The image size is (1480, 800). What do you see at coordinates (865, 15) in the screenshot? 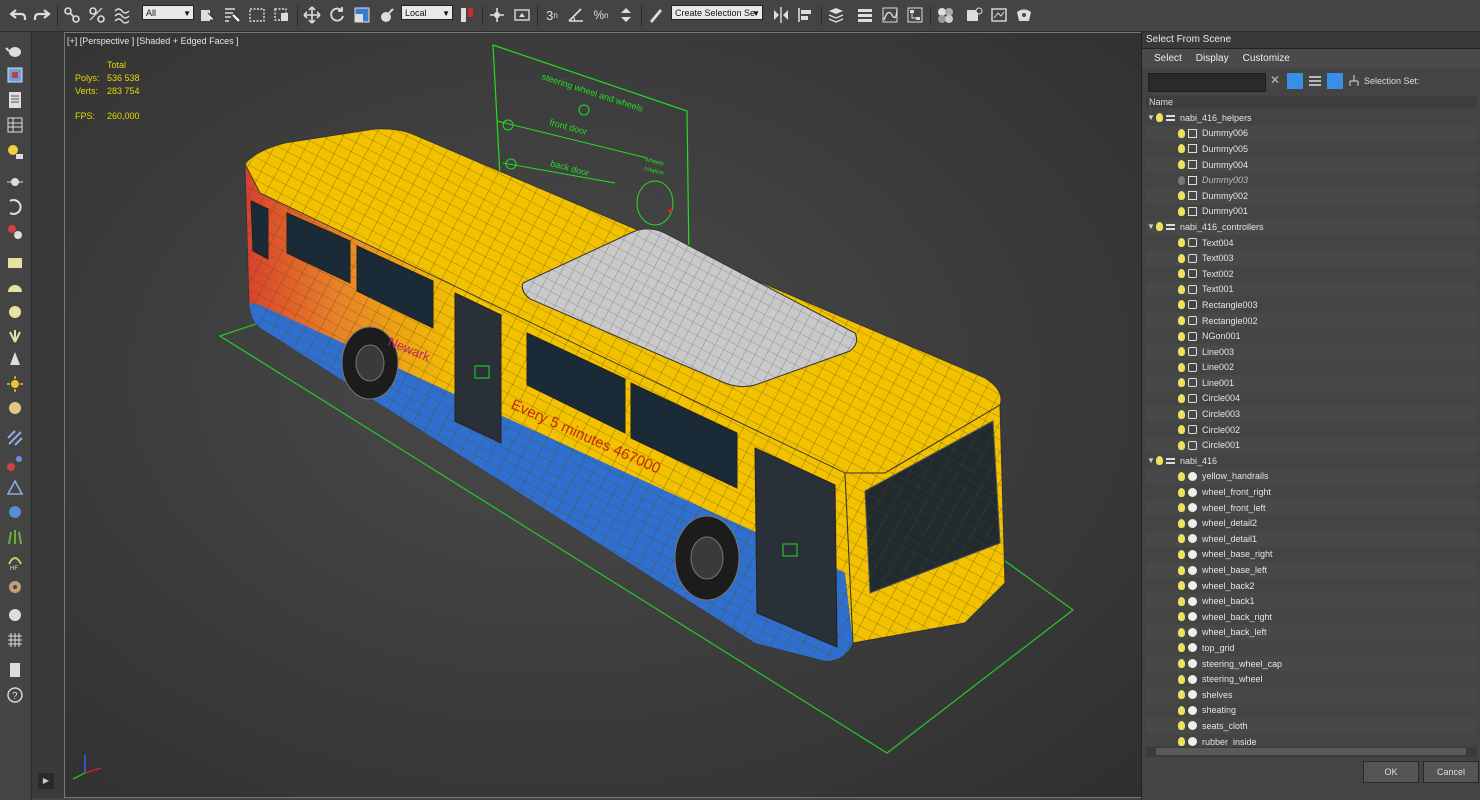
I see `layer-explorer-icon` at bounding box center [865, 15].